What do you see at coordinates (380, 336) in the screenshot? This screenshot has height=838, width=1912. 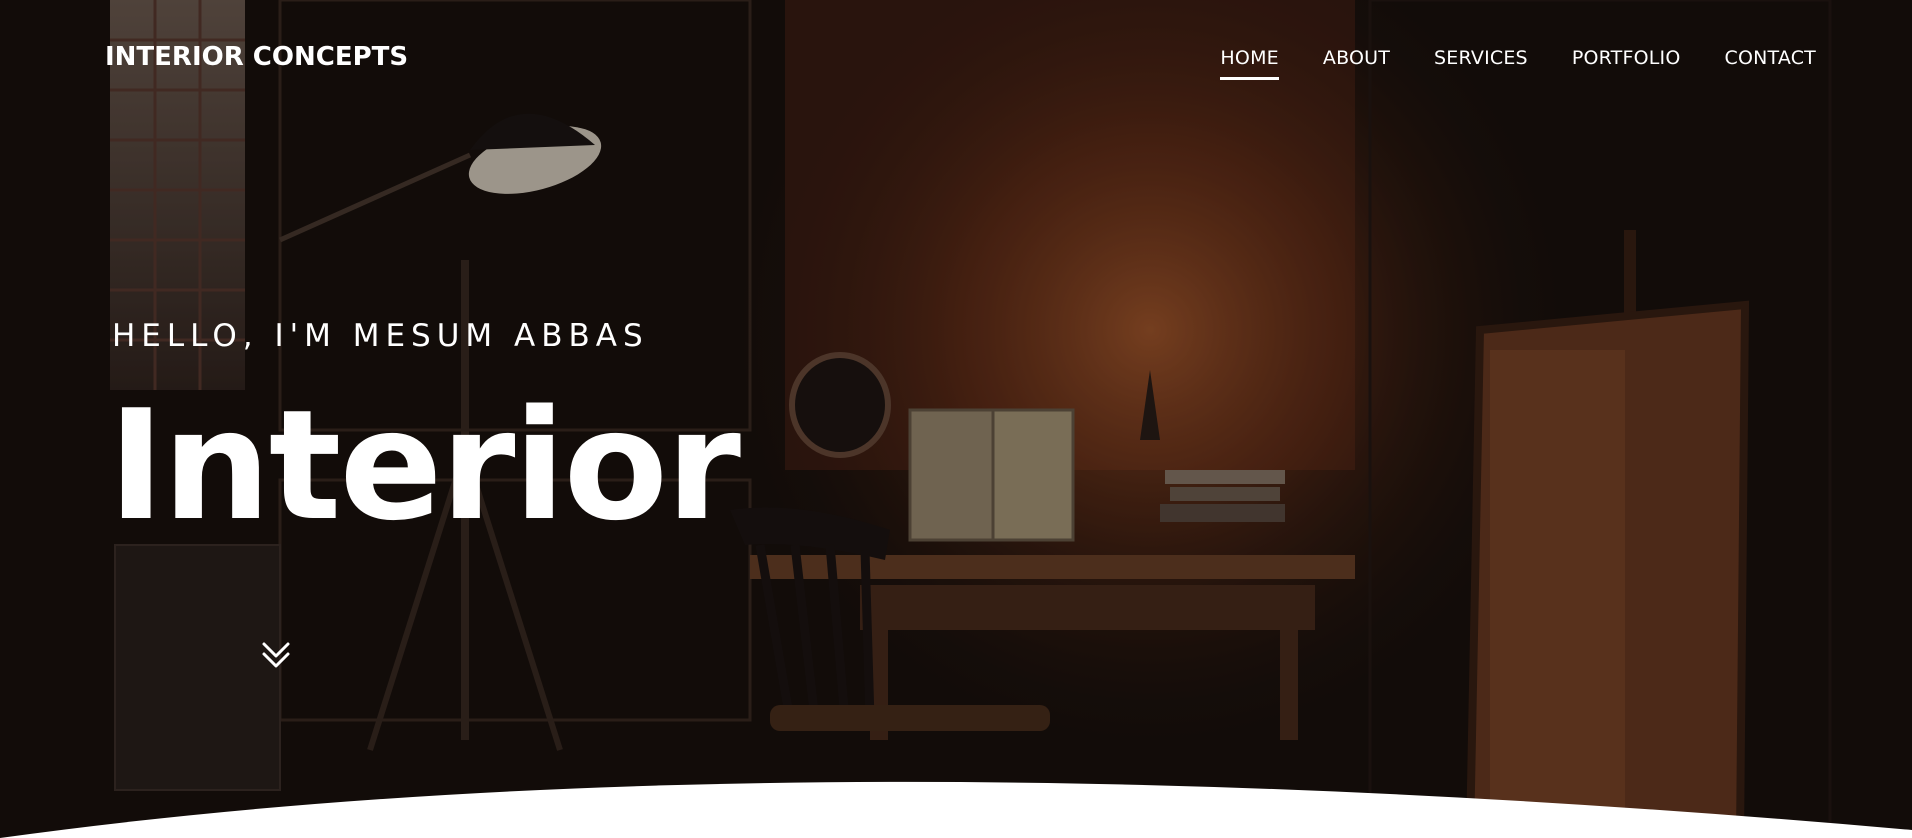 I see `hero-greeting: HELLO, I'M MESUM ABBAS` at bounding box center [380, 336].